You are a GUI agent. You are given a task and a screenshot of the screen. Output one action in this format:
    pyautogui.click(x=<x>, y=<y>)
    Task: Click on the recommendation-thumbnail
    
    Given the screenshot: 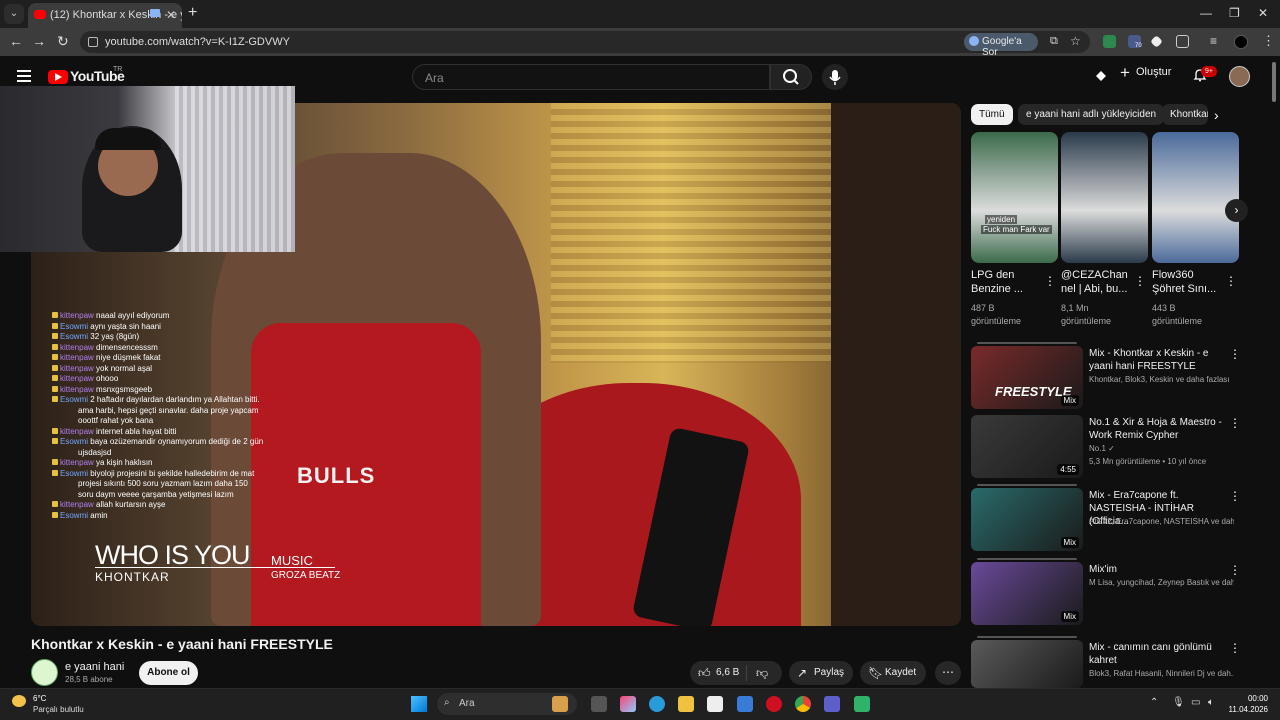 What is the action you would take?
    pyautogui.click(x=1027, y=664)
    